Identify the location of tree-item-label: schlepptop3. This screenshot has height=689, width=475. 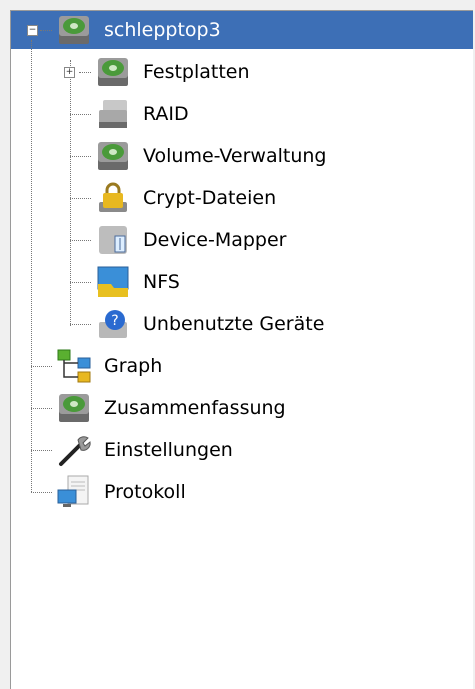
(162, 30).